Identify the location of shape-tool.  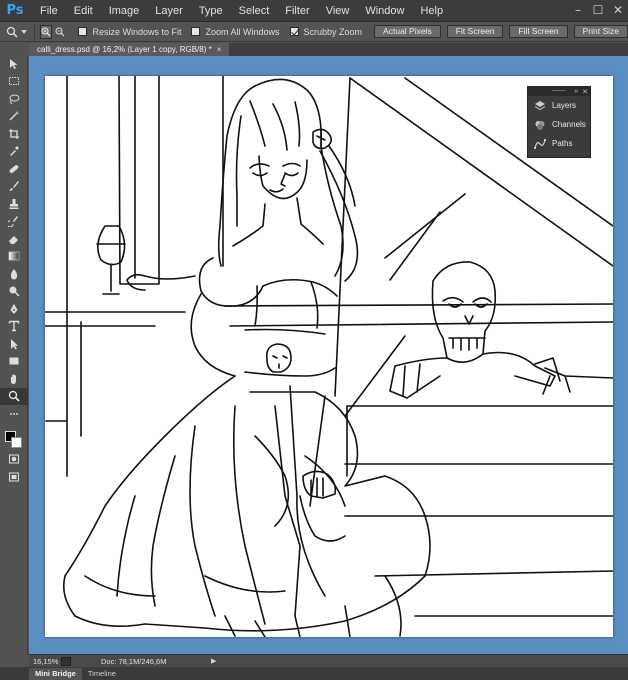
(14, 362).